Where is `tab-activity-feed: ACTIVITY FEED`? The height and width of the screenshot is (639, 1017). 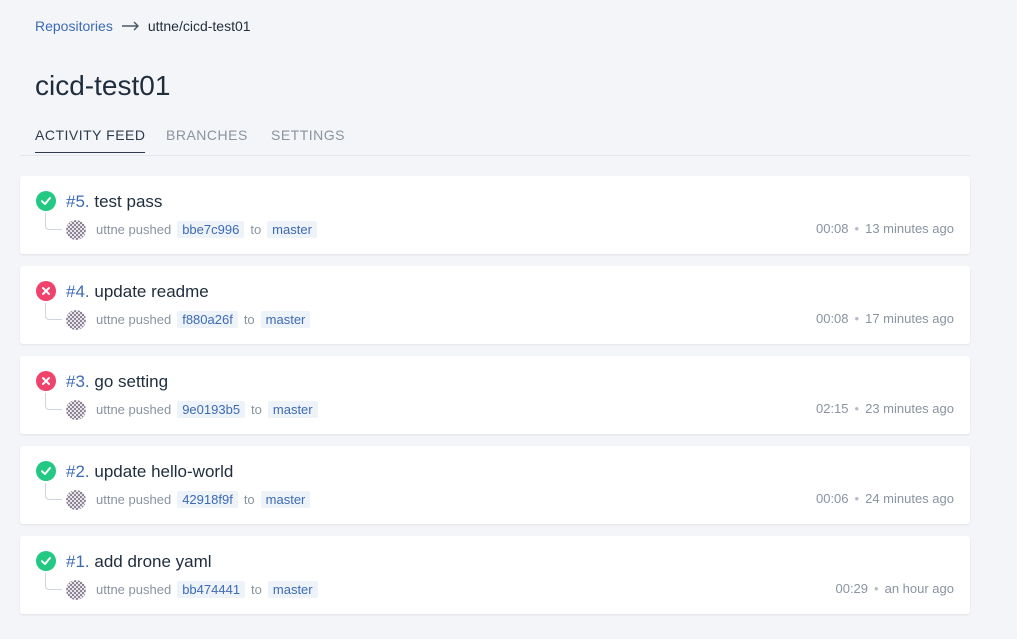
tab-activity-feed: ACTIVITY FEED is located at coordinates (90, 140).